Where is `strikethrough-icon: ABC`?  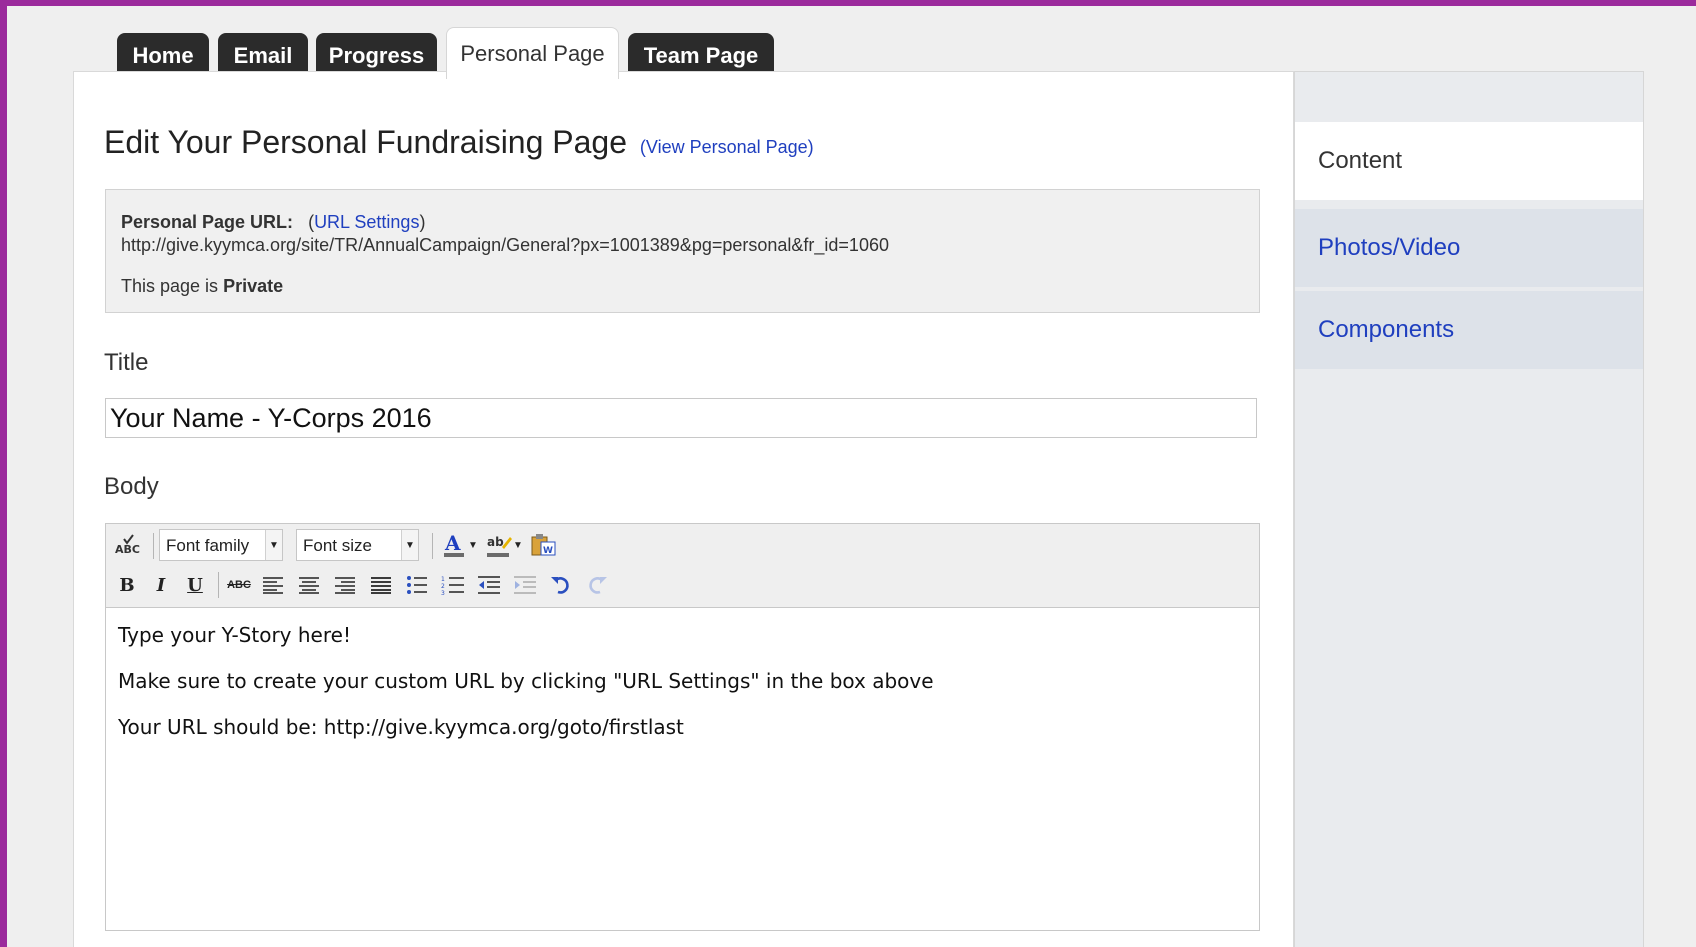 strikethrough-icon: ABC is located at coordinates (239, 585).